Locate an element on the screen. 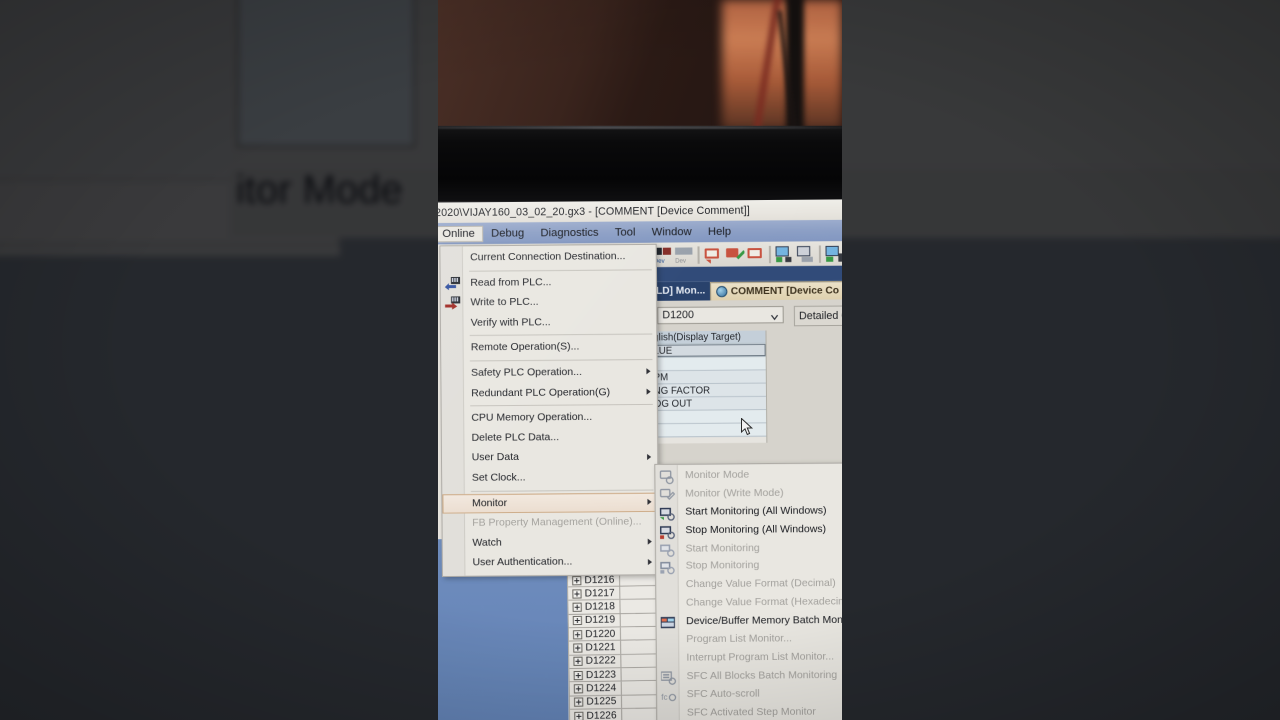 Image resolution: width=1280 pixels, height=720 pixels. device-name: D1223 is located at coordinates (601, 674).